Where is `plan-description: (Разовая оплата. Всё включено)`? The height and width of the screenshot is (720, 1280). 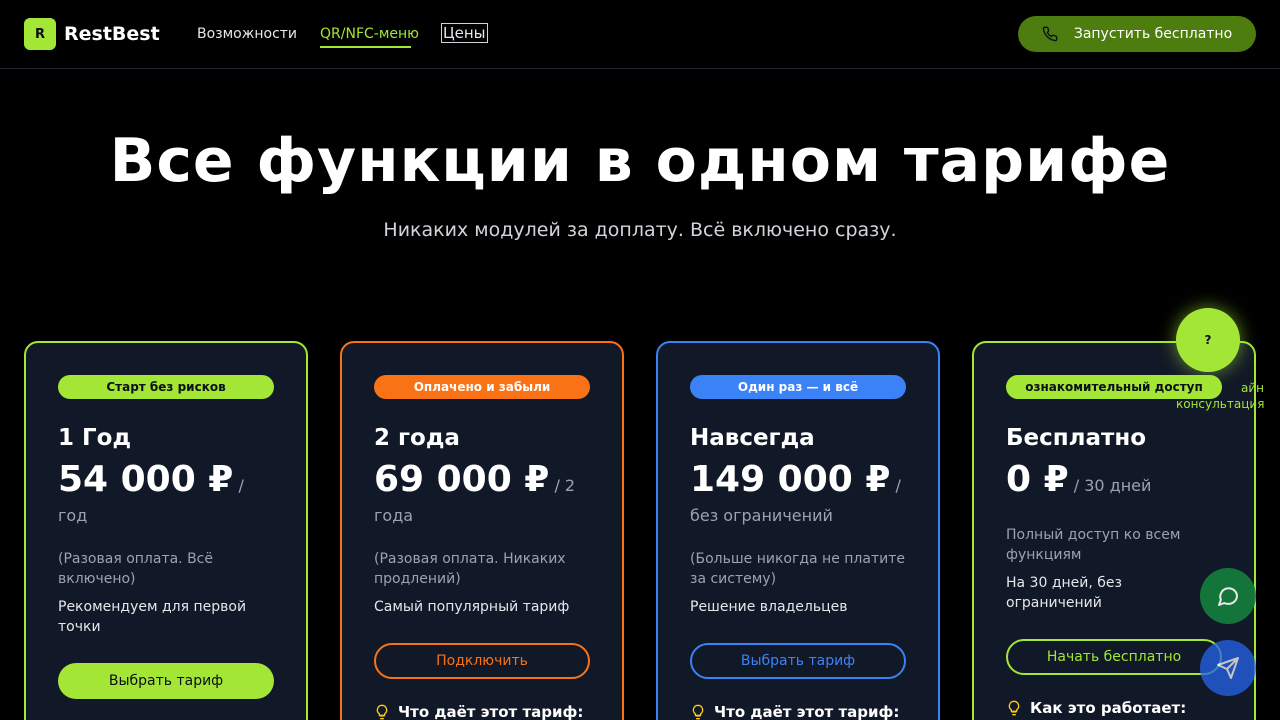 plan-description: (Разовая оплата. Всё включено) is located at coordinates (135, 569).